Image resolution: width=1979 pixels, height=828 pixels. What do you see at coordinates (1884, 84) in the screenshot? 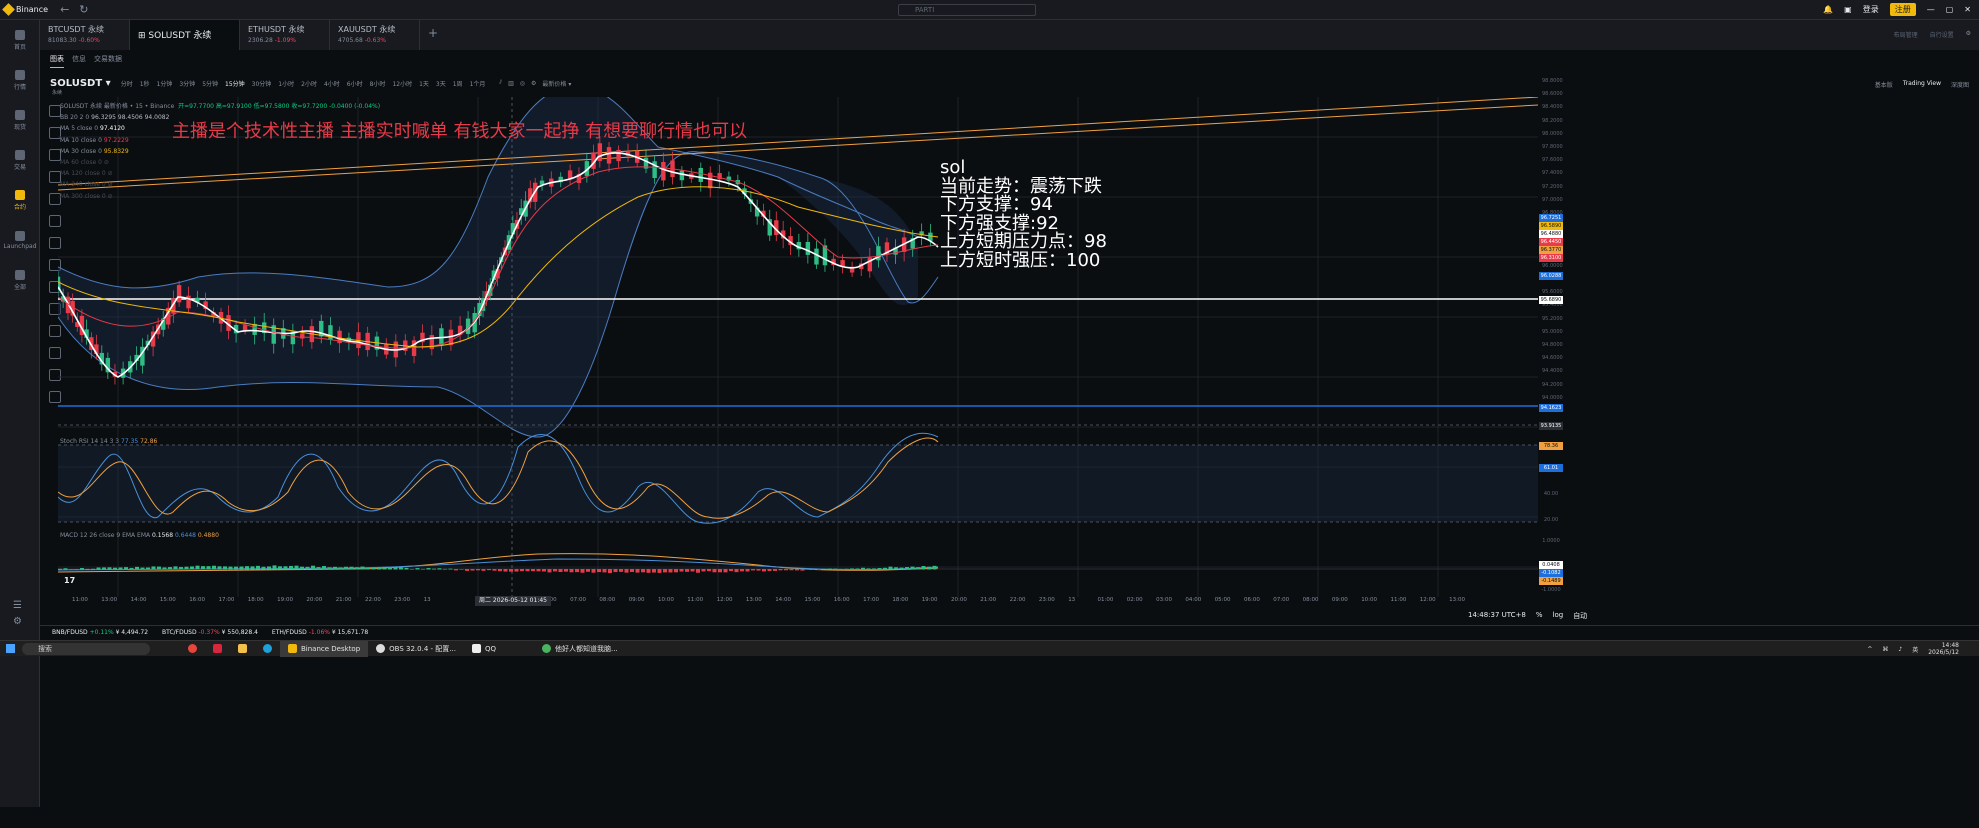
I see `view-basic: 基本版` at bounding box center [1884, 84].